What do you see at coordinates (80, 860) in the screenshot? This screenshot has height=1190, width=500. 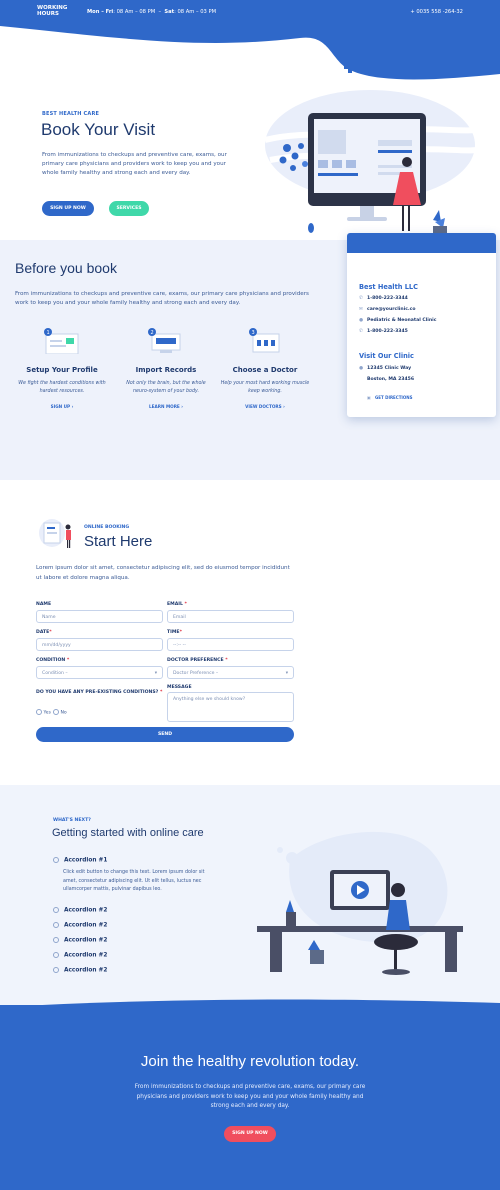 I see `accordion-item-1: Accordion #1` at bounding box center [80, 860].